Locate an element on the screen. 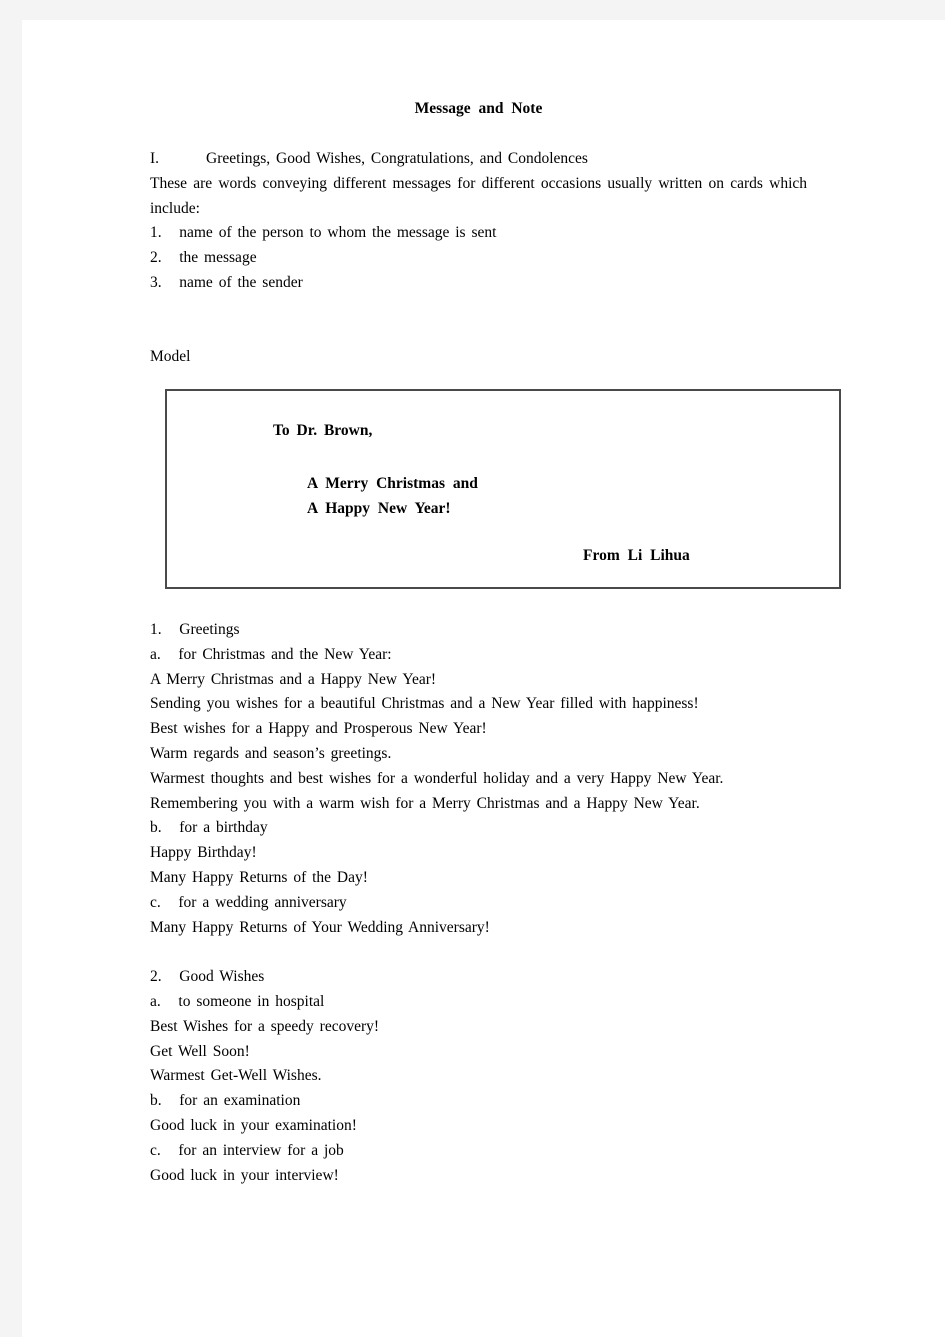 This screenshot has height=1337, width=945. section-1-sub-c: c. for a wedding anniversary is located at coordinates (478, 903).